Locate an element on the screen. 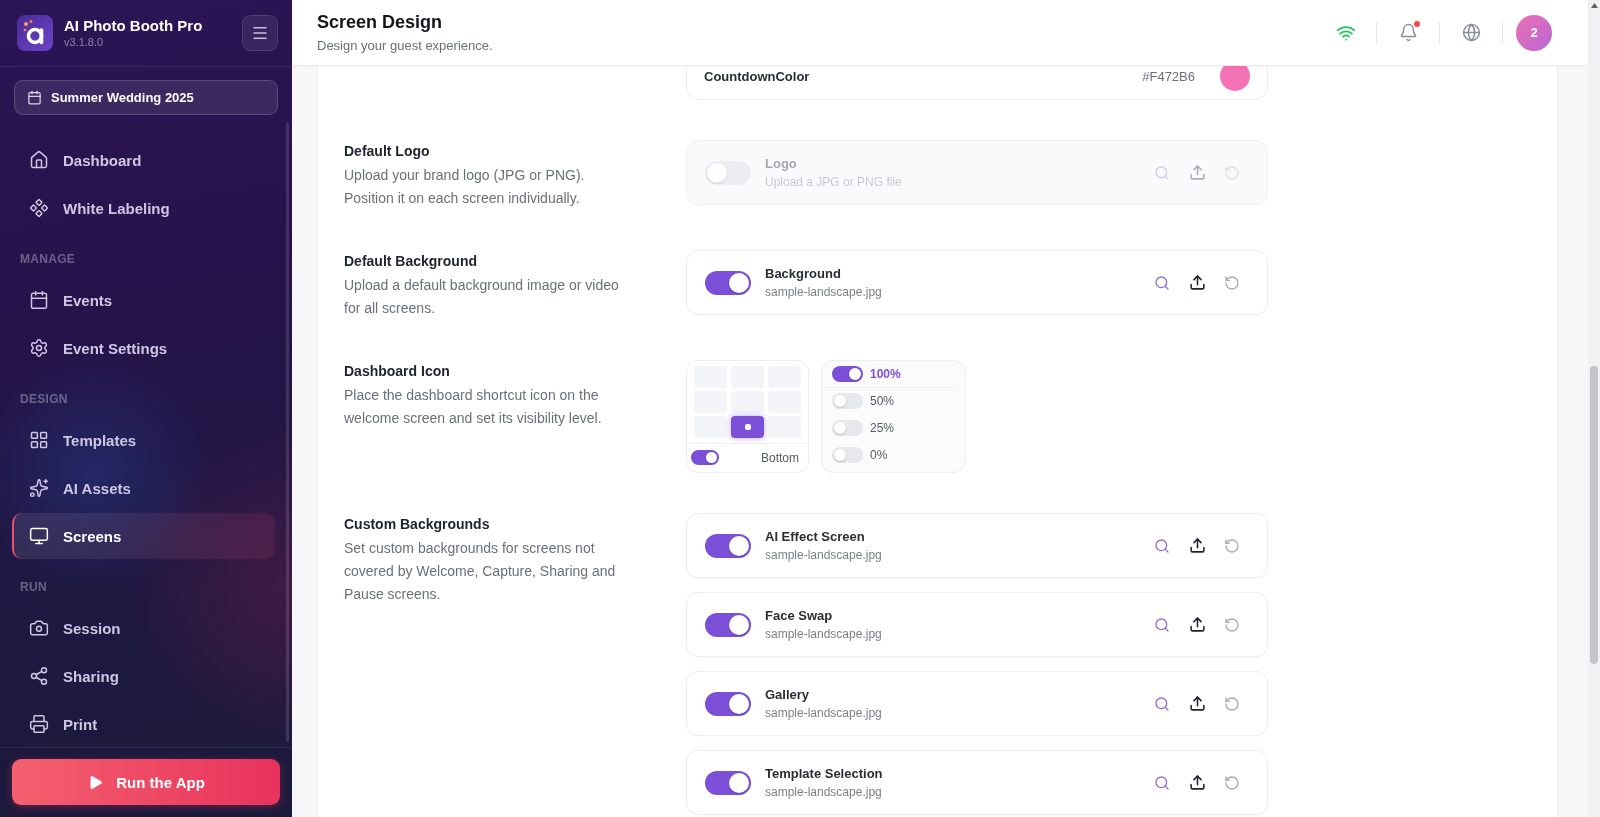 The width and height of the screenshot is (1600, 817). grid-icon is located at coordinates (39, 440).